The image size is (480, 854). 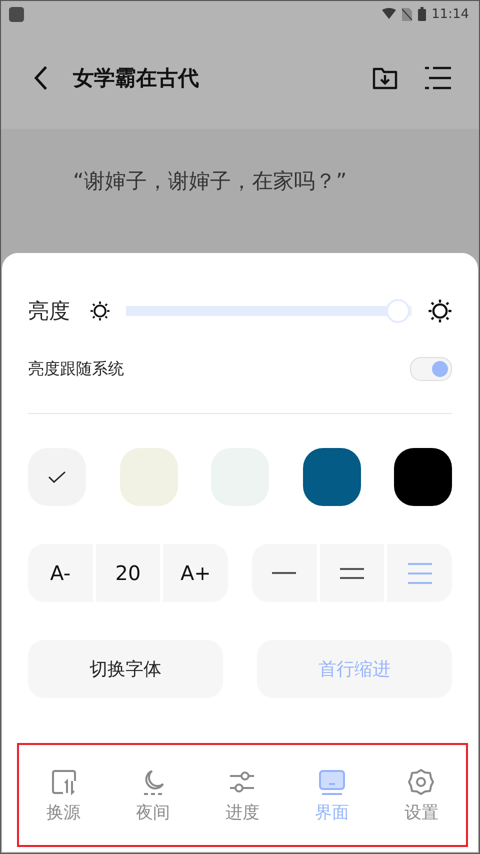 I want to click on nav-tab: 换源, so click(x=63, y=795).